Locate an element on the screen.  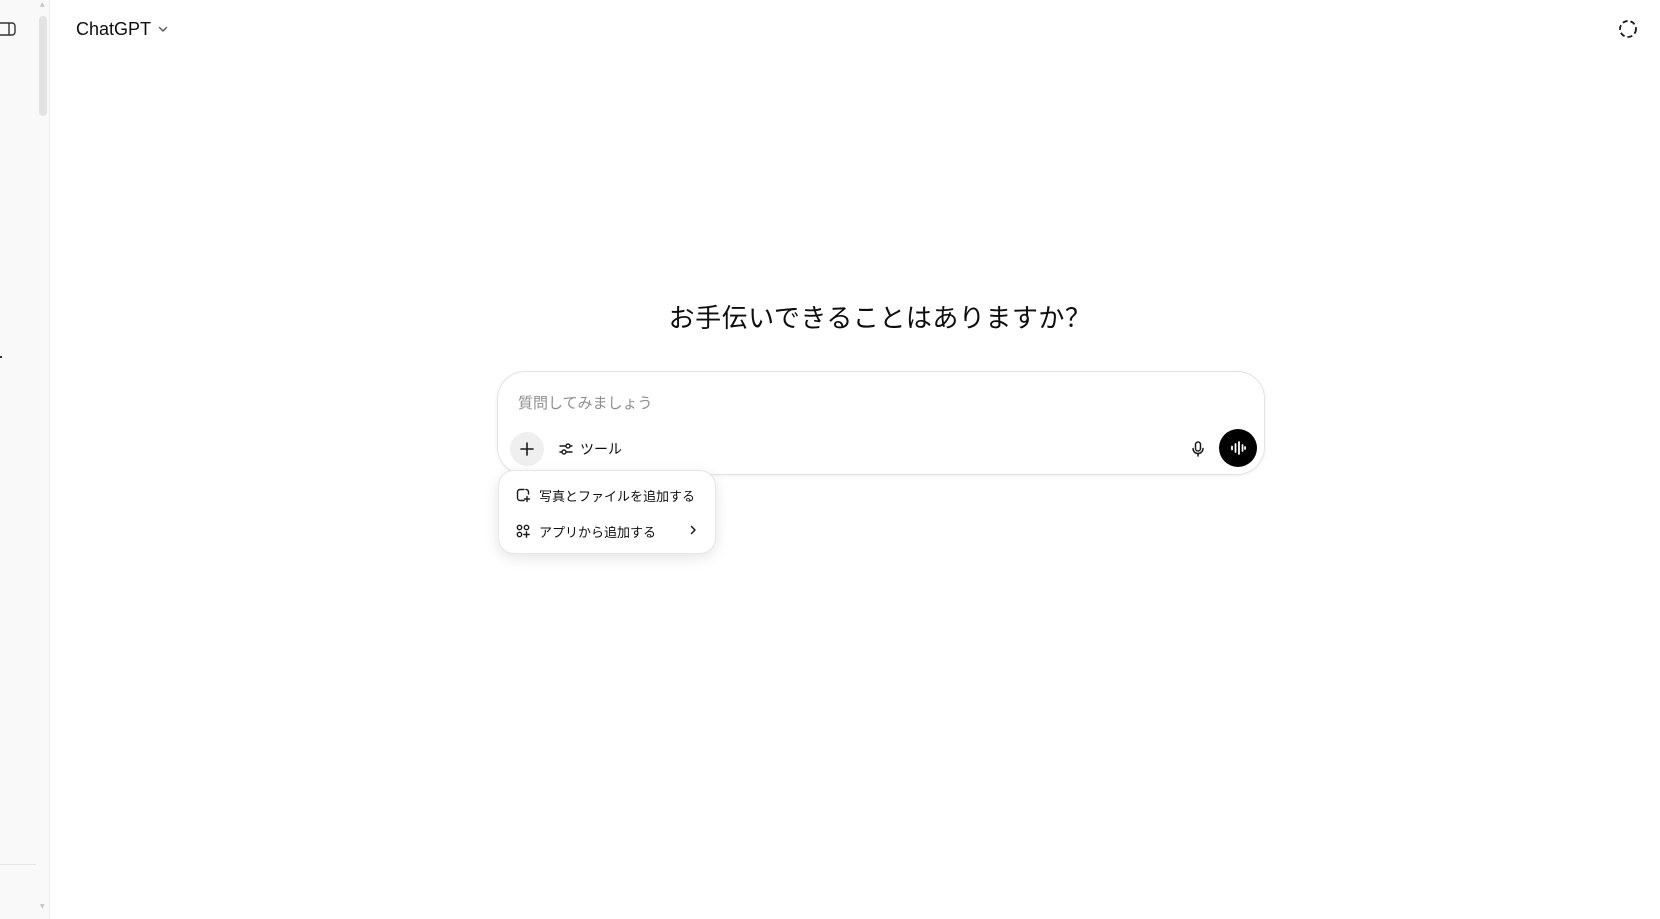
message-composer: ツール is located at coordinates (881, 423).